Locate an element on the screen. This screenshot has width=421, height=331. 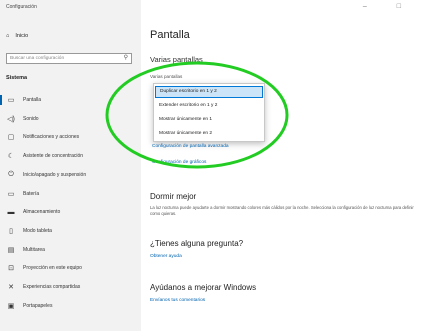
dropdown-option-only-1: Mostrar únicamente en 1 is located at coordinates (209, 120).